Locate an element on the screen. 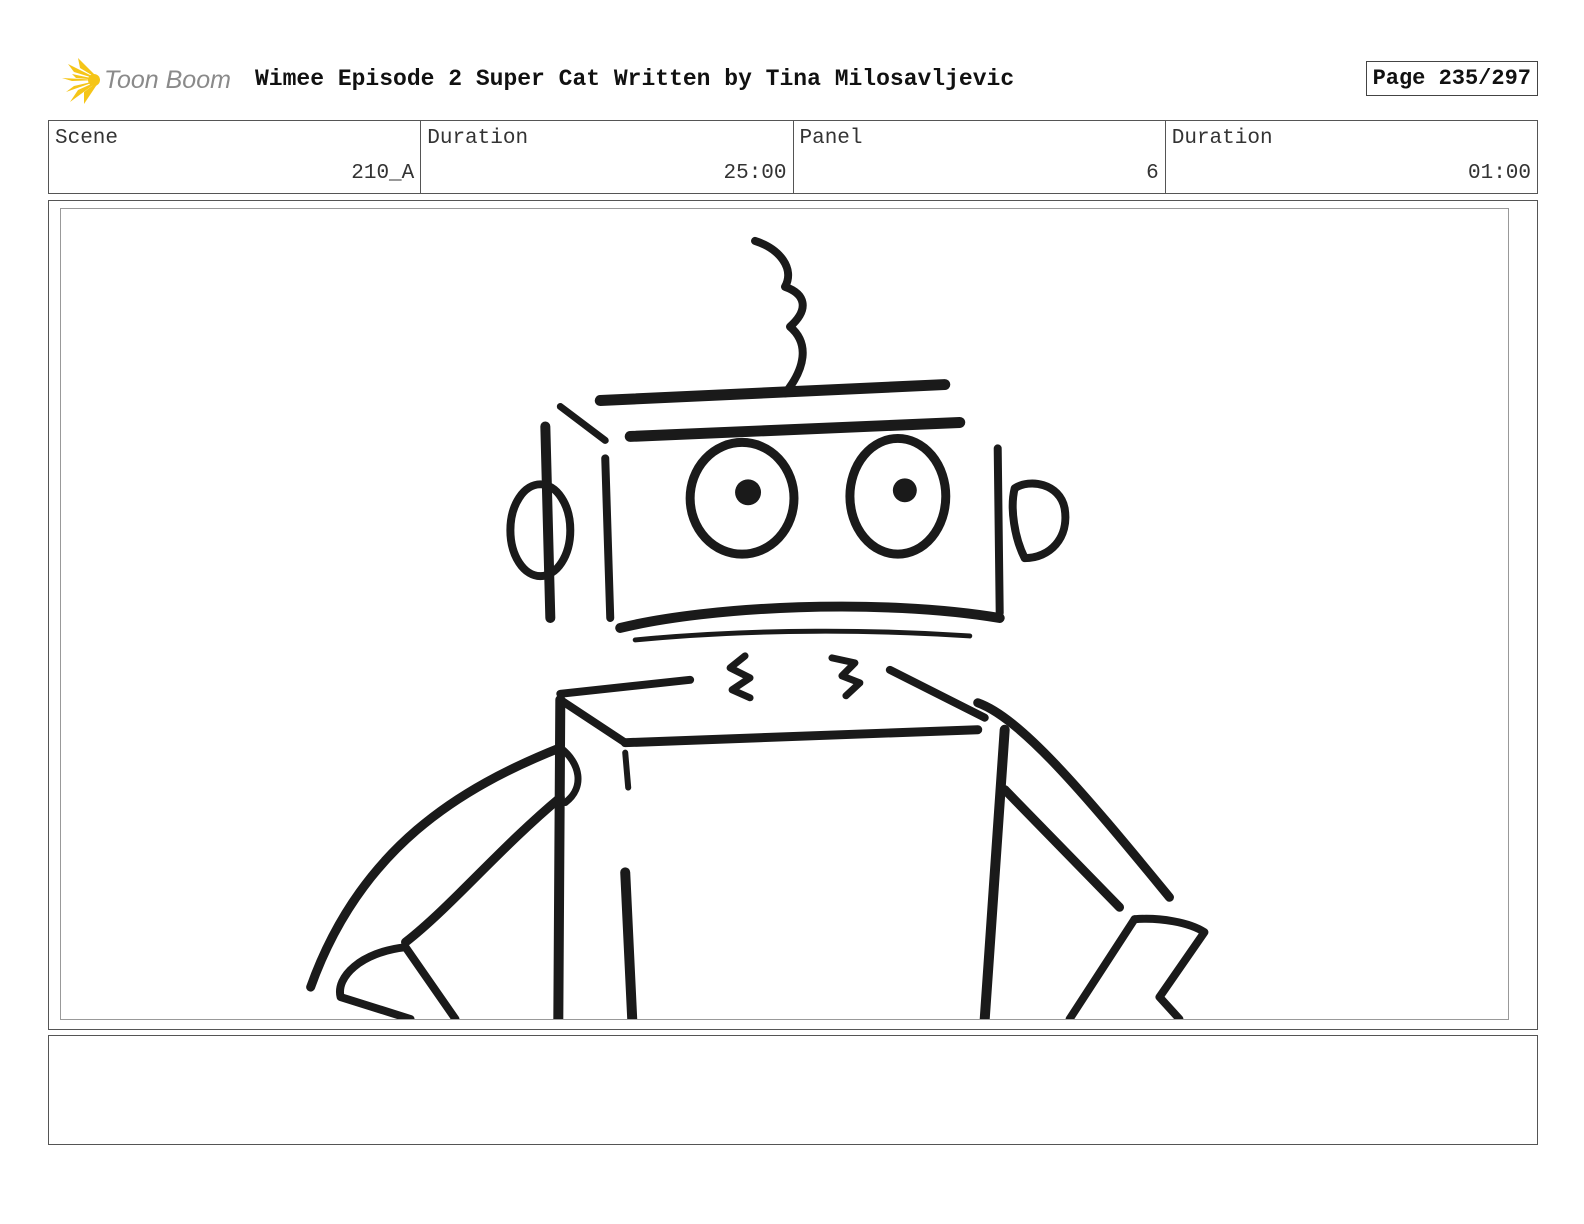  left-pupil is located at coordinates (748, 492).